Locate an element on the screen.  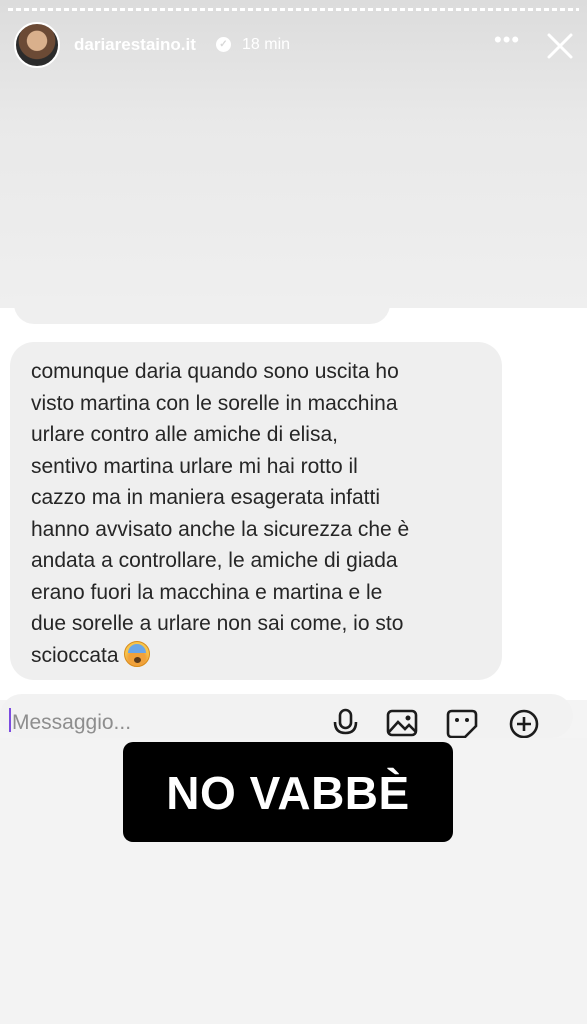
story-time: 18 min is located at coordinates (266, 44).